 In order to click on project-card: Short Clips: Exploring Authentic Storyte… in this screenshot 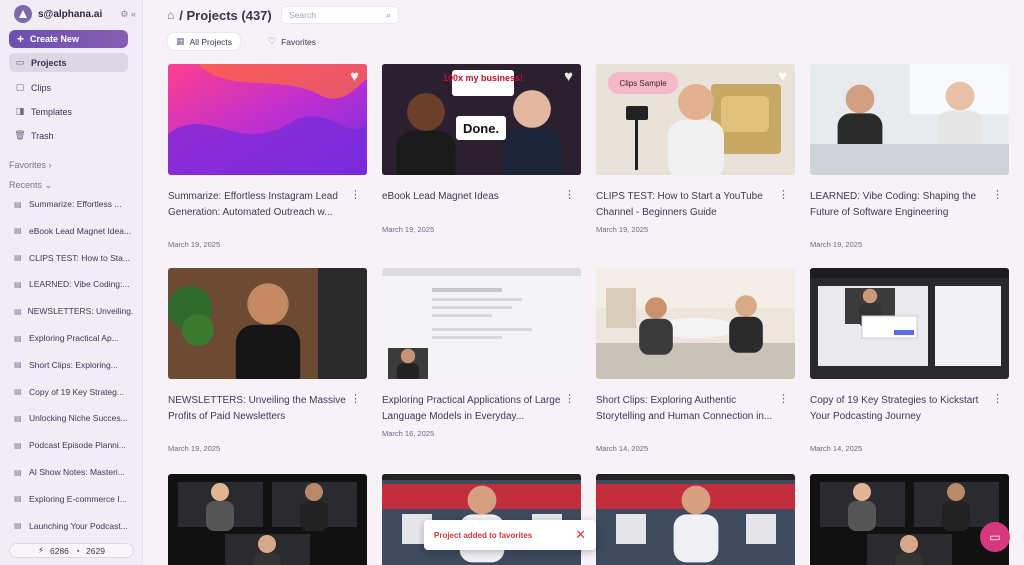, I will do `click(695, 360)`.